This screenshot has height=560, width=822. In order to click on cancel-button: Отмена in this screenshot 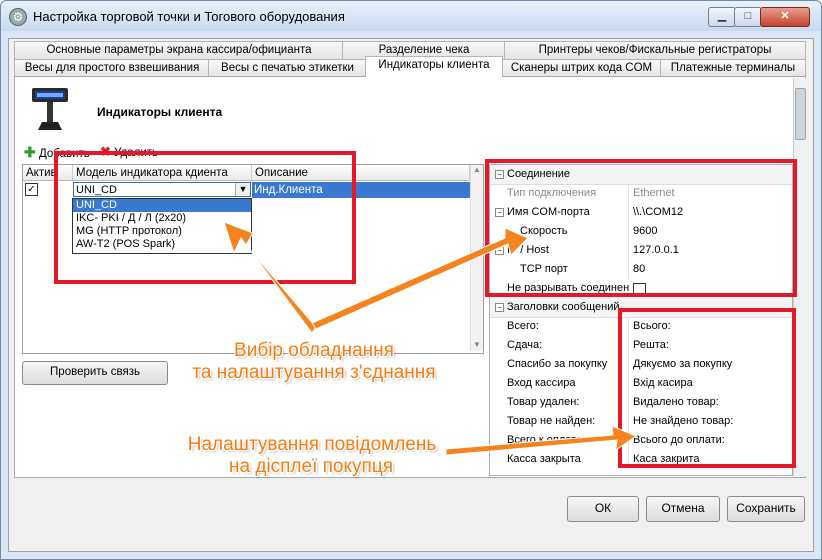, I will do `click(683, 509)`.